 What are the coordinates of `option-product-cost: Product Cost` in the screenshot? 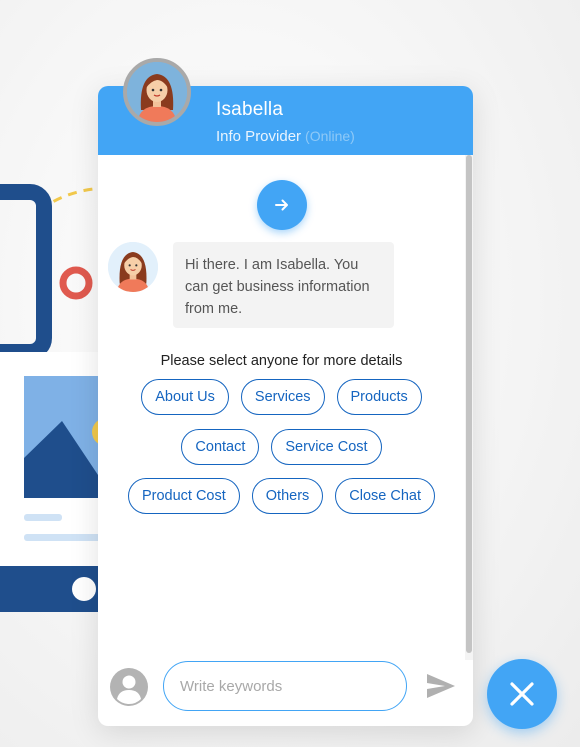 It's located at (183, 496).